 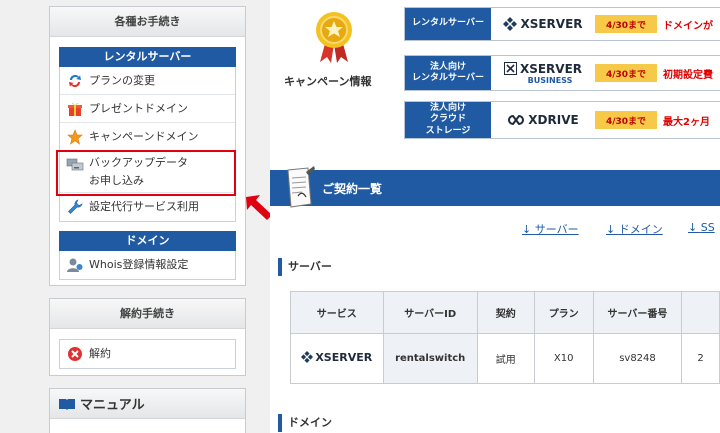 I want to click on cancellation-title: 解約手続き, so click(x=147, y=314).